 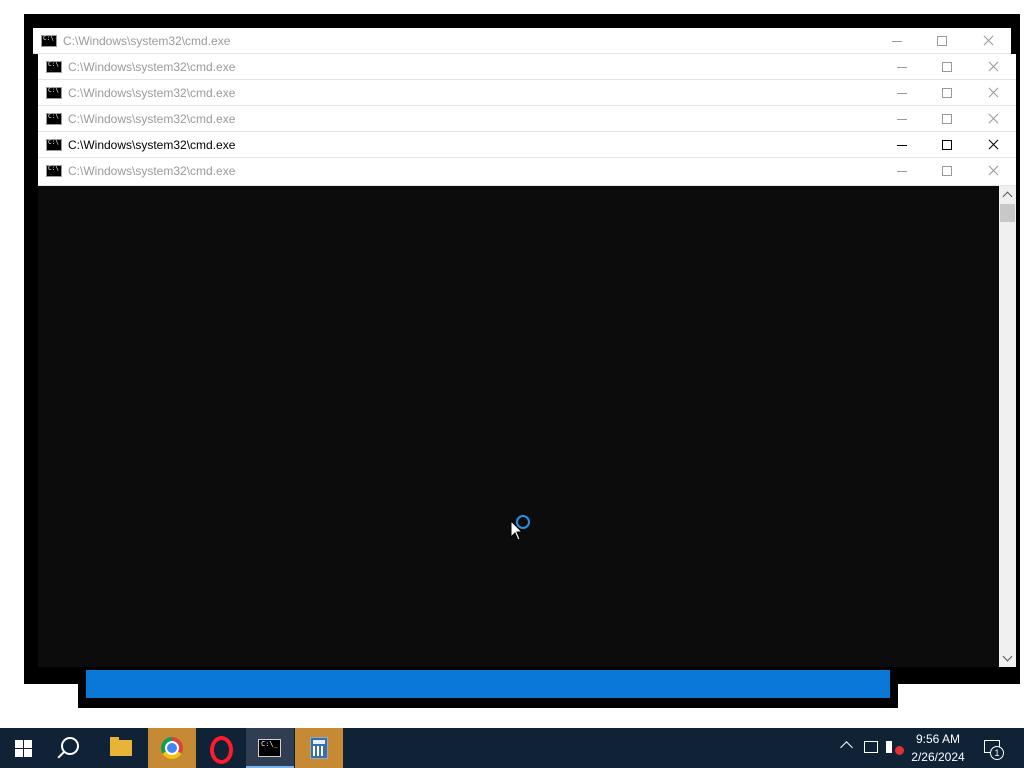 What do you see at coordinates (890, 747) in the screenshot?
I see `volume-icon` at bounding box center [890, 747].